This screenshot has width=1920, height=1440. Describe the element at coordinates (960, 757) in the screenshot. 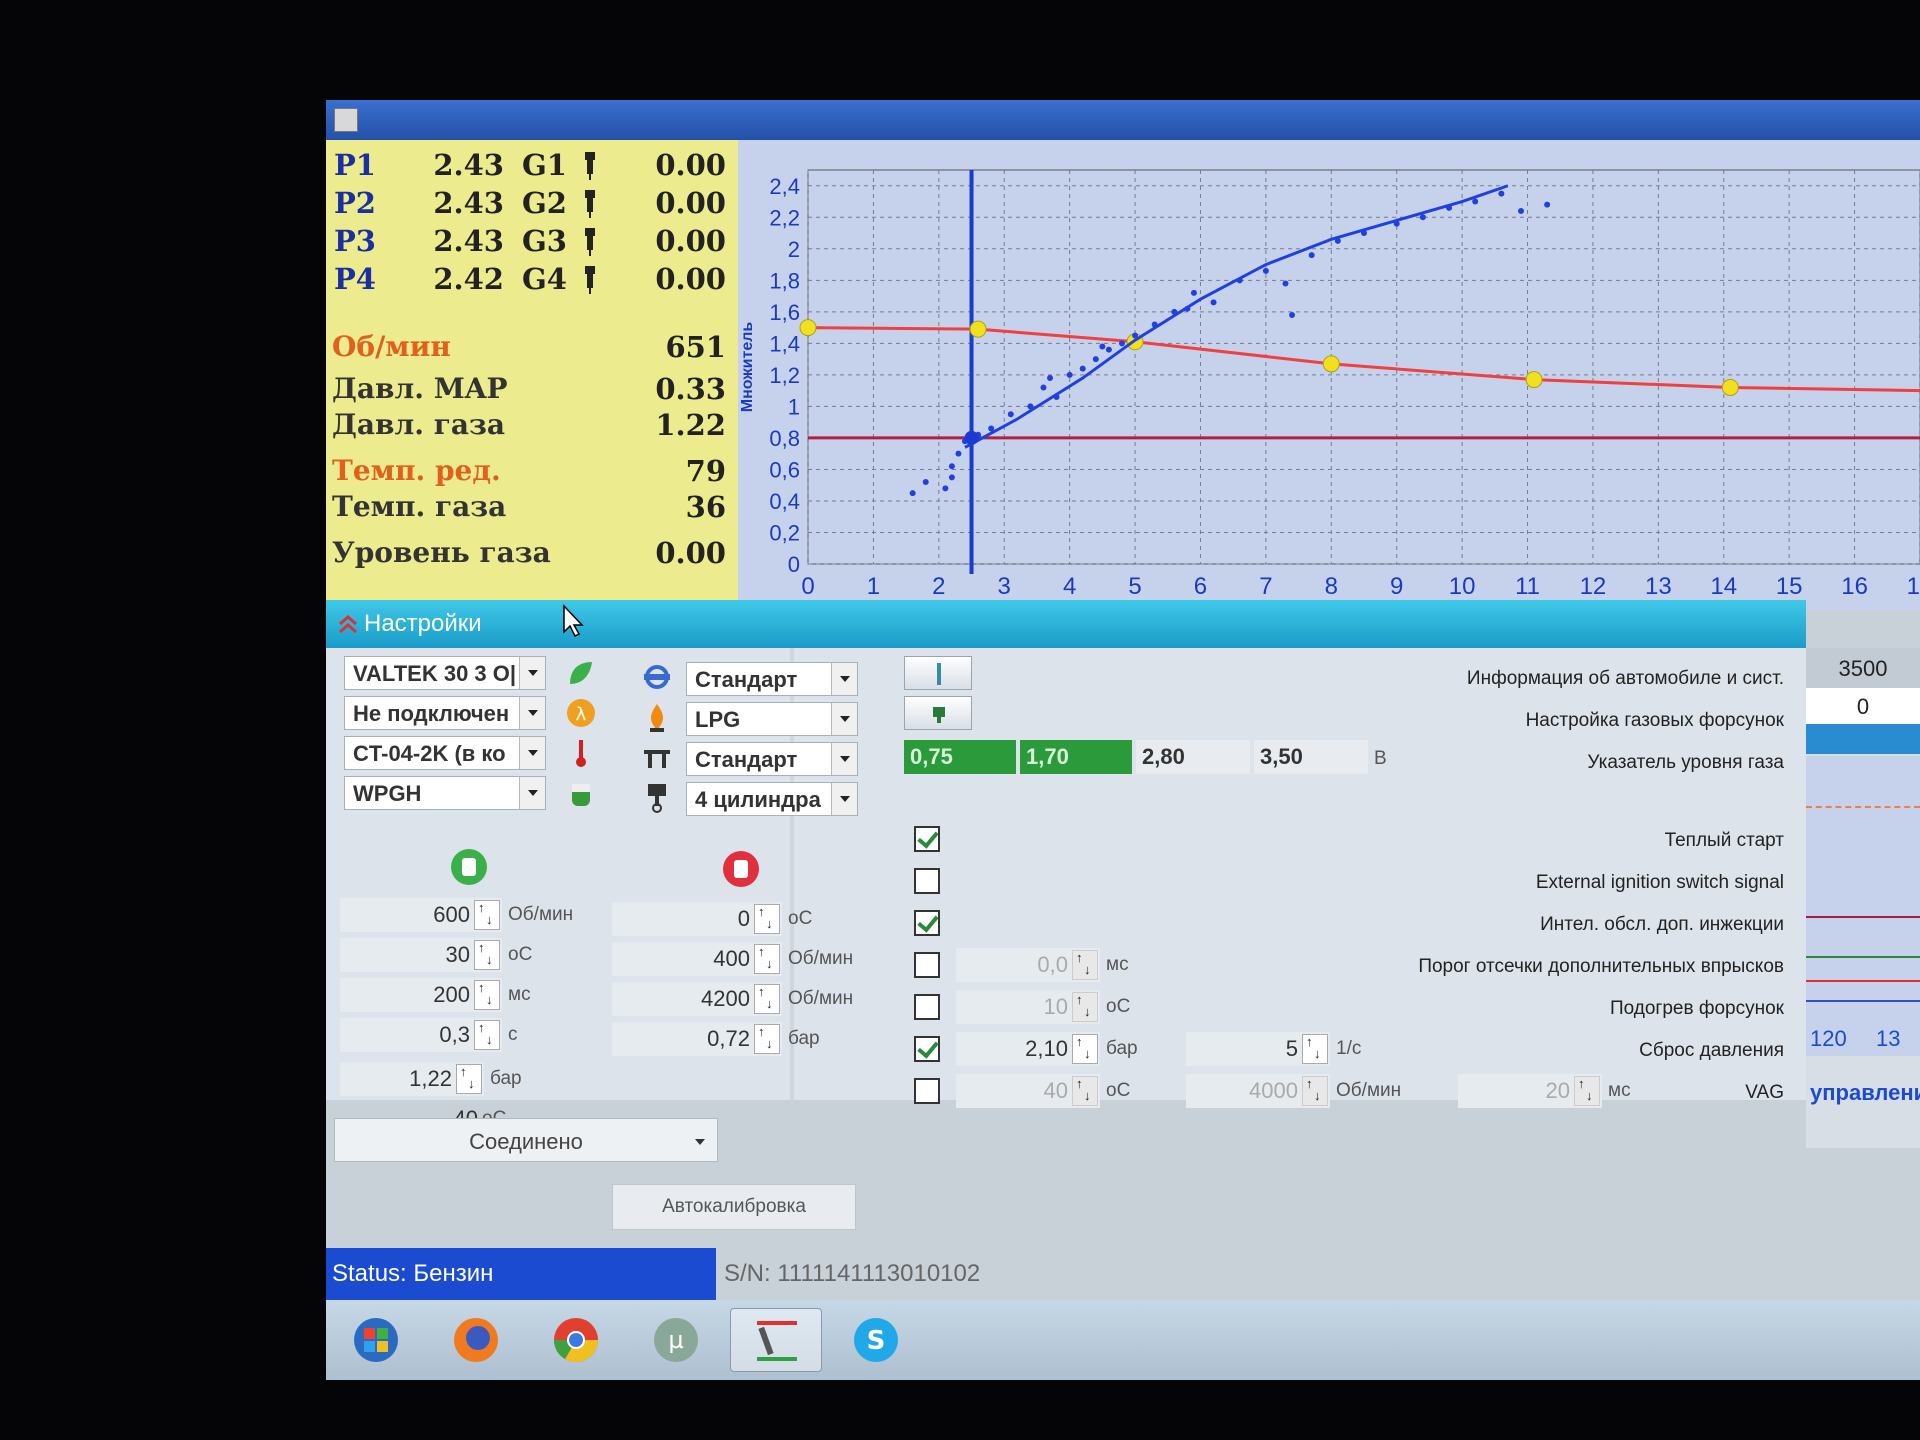

I see `level-threshold-1: 0,75` at that location.